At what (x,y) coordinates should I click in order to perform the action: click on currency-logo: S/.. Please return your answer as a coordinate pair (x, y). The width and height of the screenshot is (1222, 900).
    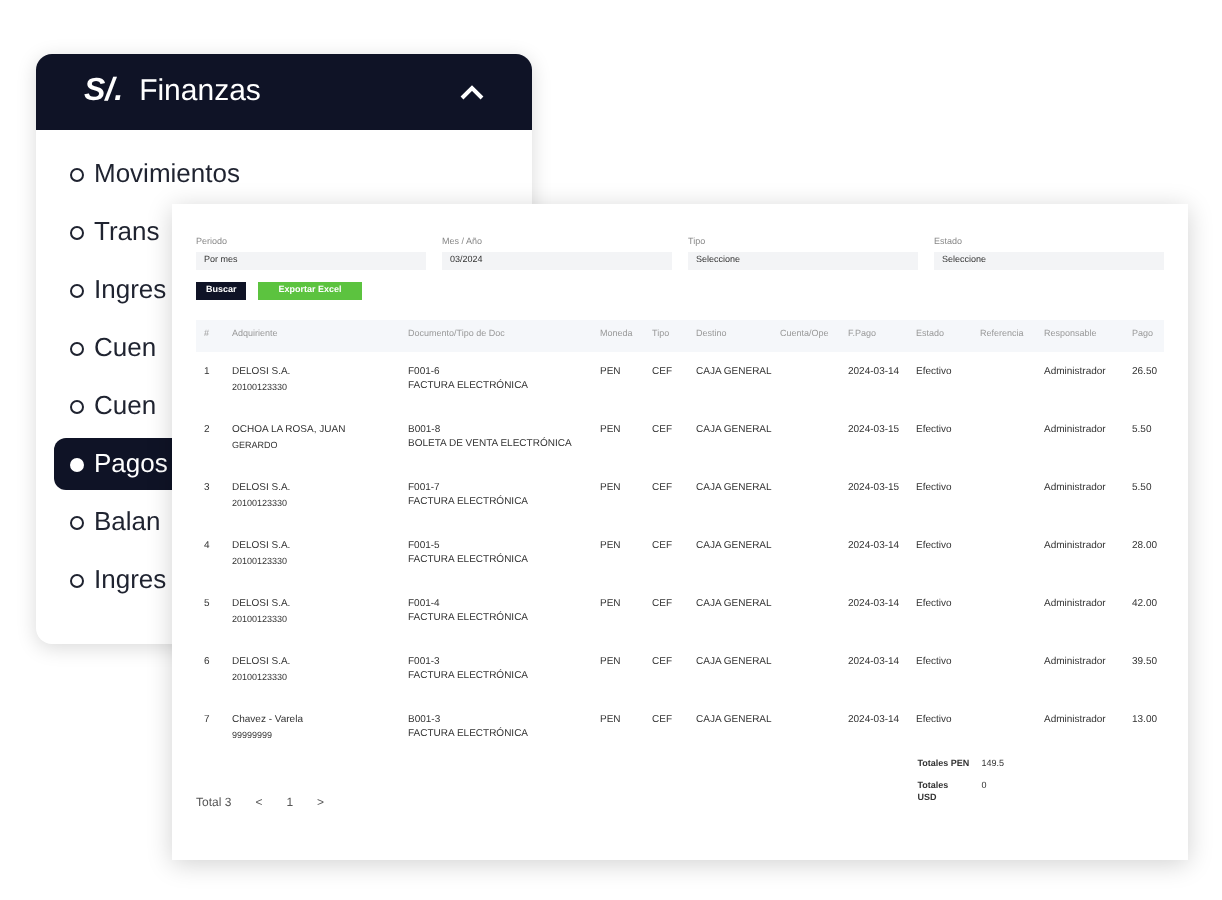
    Looking at the image, I should click on (104, 92).